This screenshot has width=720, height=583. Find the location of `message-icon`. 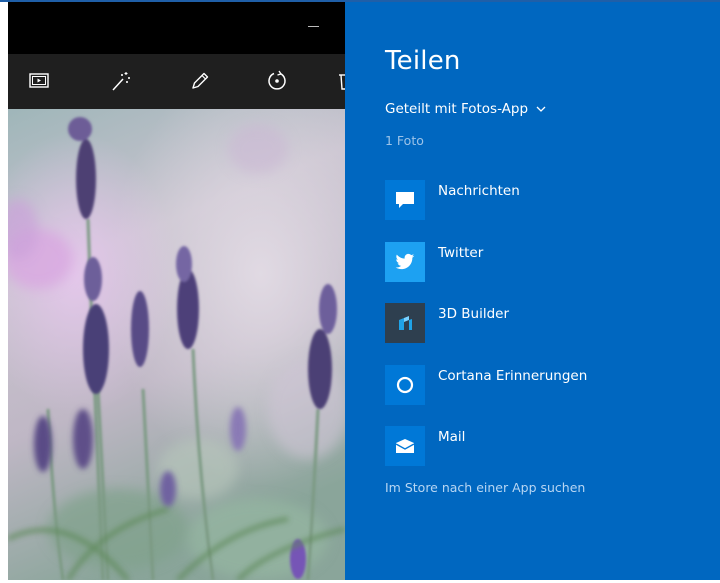

message-icon is located at coordinates (405, 200).